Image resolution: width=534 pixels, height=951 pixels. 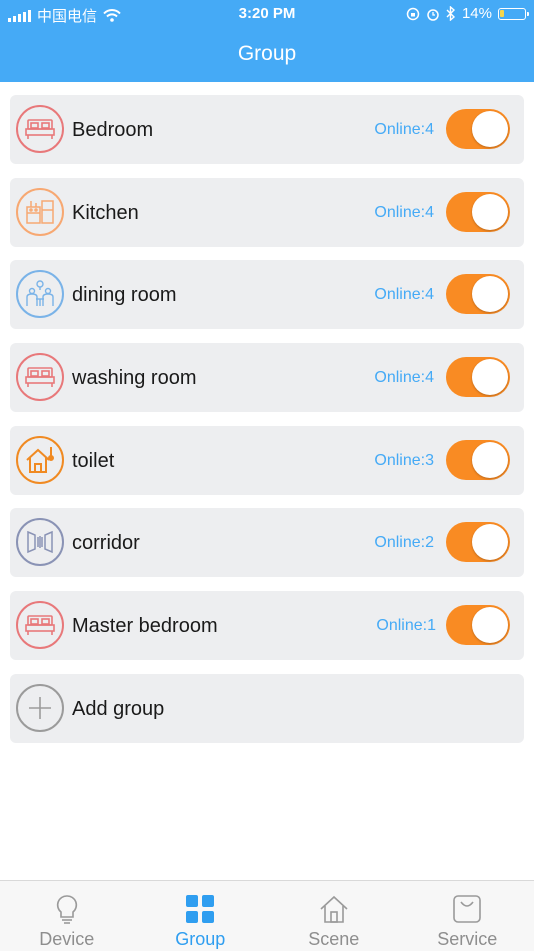 I want to click on group-name: corridor, so click(x=106, y=543).